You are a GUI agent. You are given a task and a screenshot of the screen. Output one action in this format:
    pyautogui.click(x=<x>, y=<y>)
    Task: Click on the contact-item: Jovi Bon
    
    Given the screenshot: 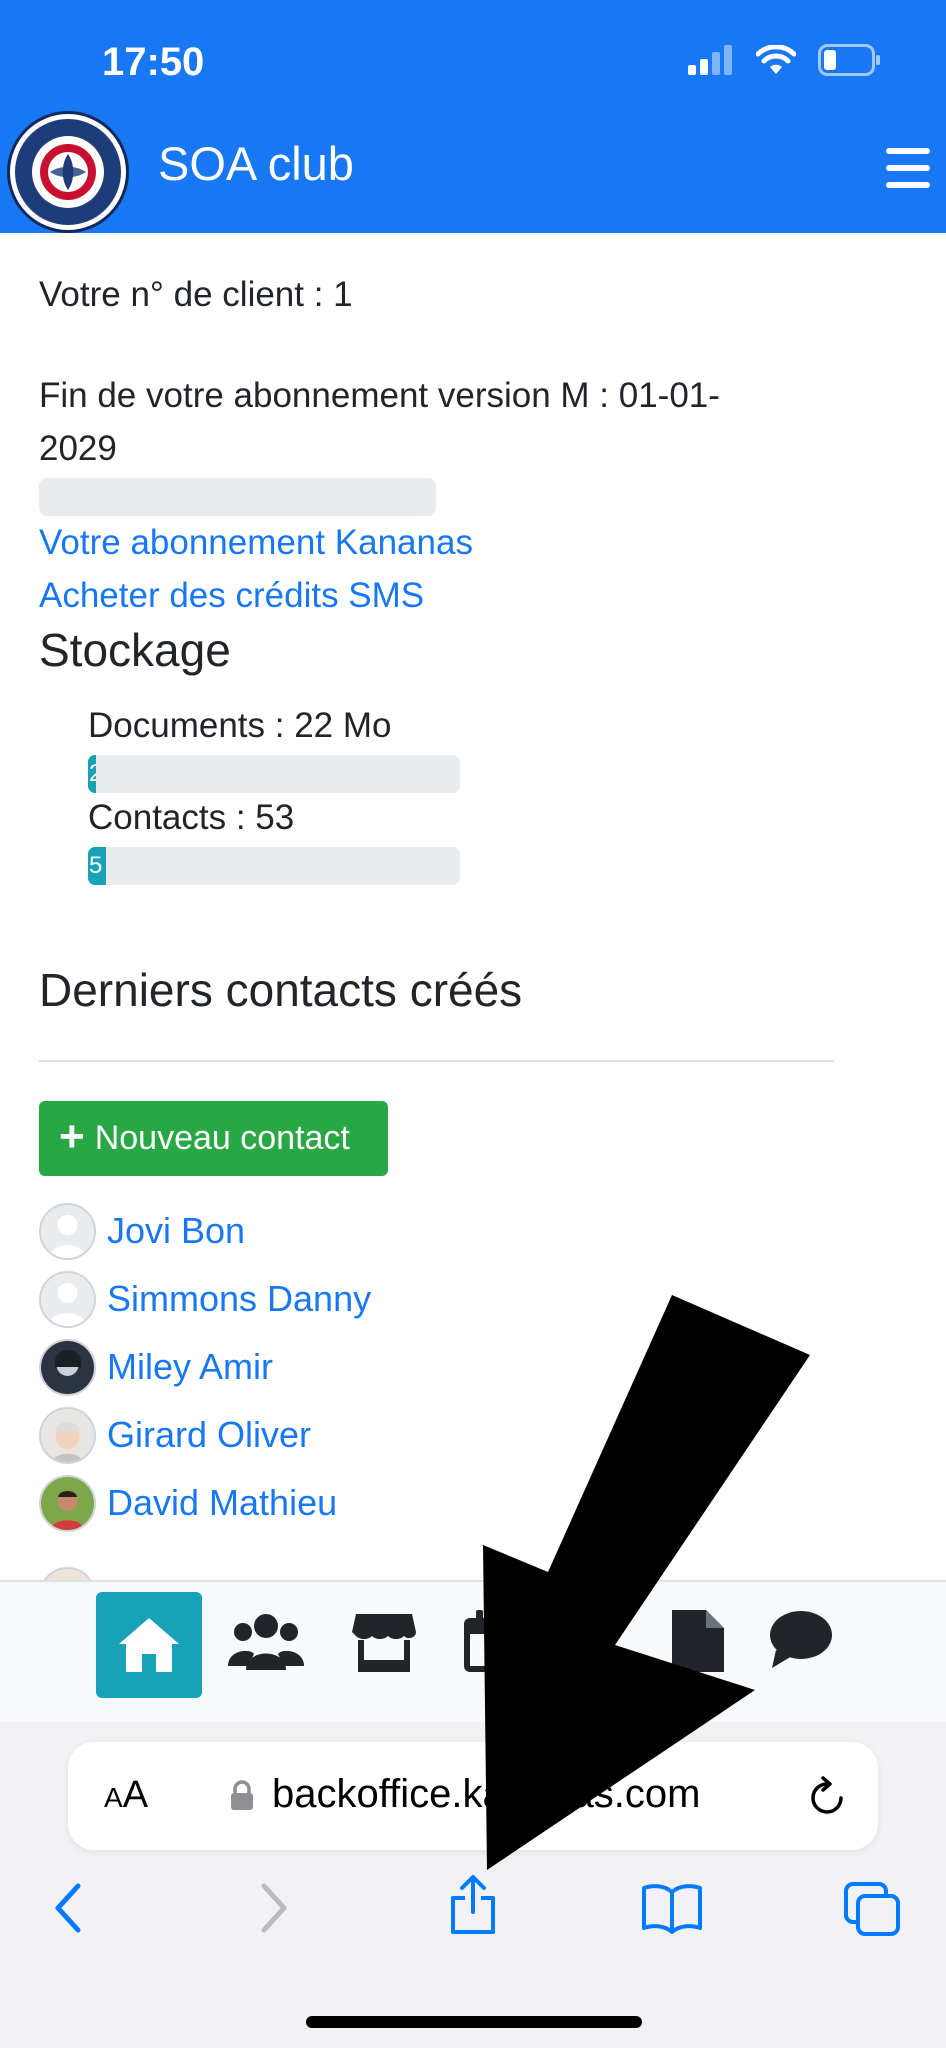 What is the action you would take?
    pyautogui.click(x=142, y=1231)
    